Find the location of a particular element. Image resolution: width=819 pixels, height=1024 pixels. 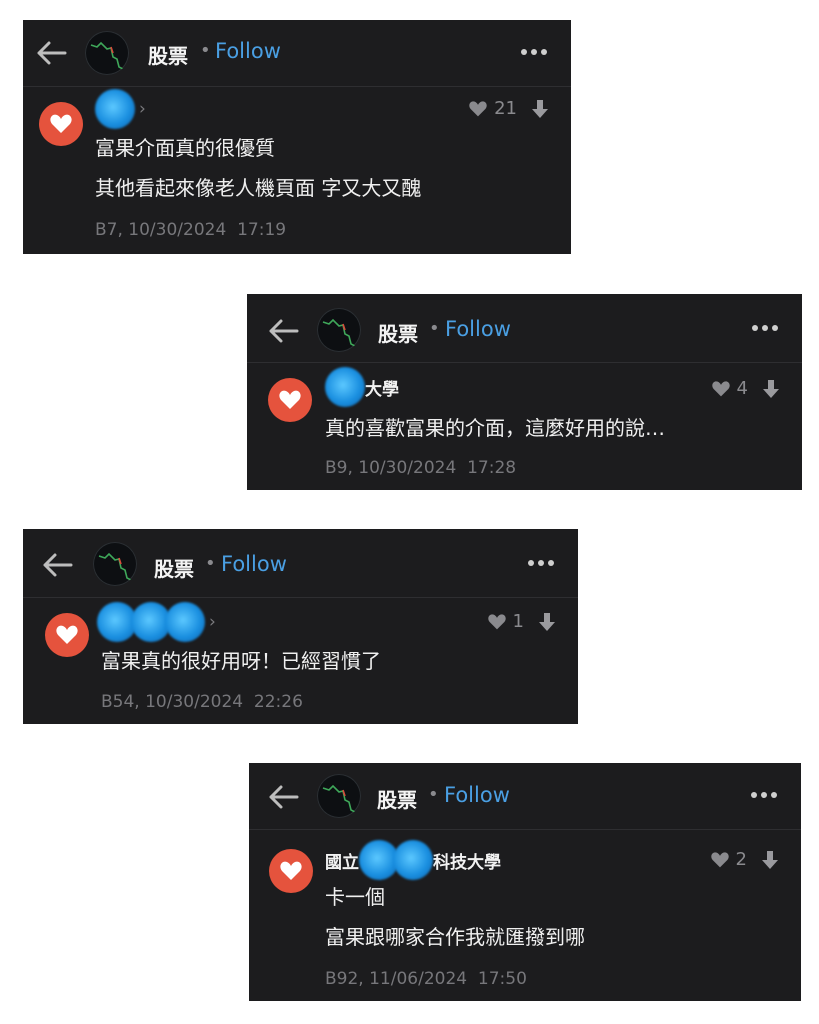

like-button: 2 is located at coordinates (728, 859).